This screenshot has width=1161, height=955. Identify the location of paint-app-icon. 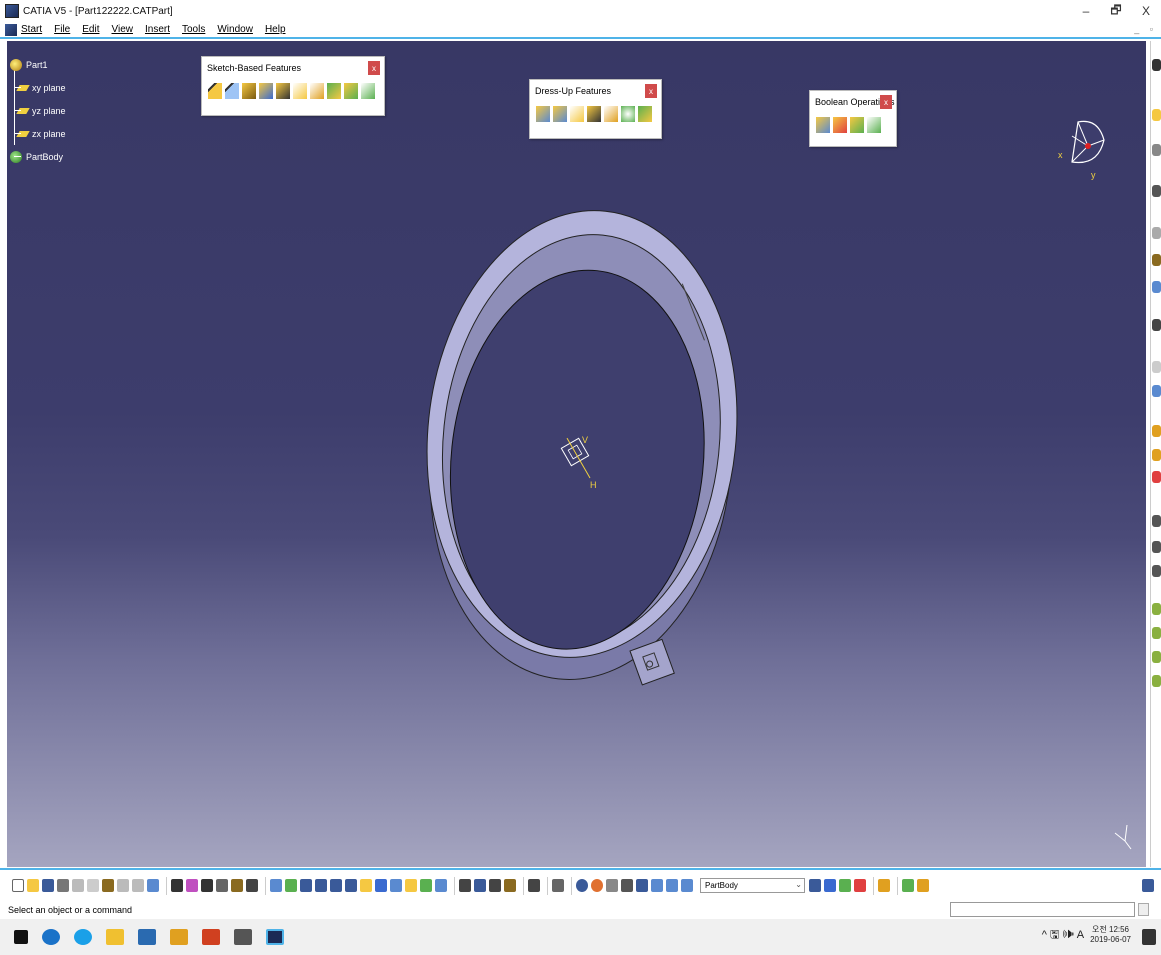
(179, 937).